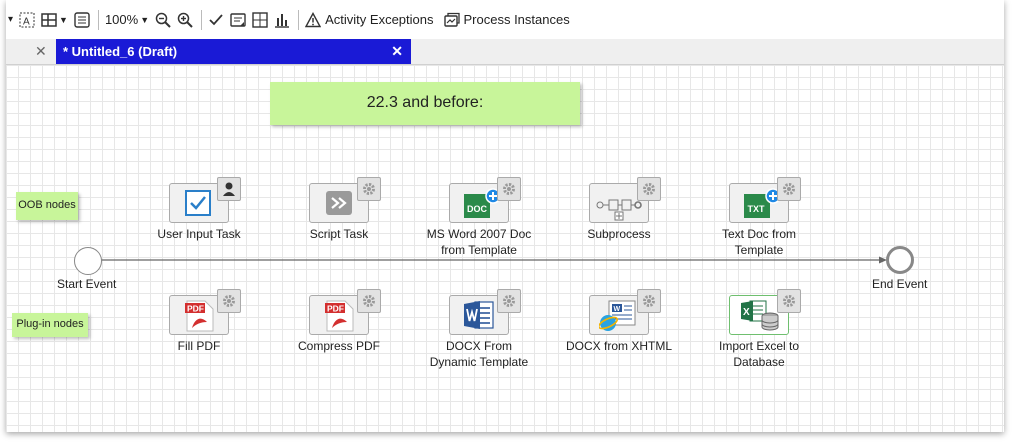 This screenshot has height=443, width=1012. Describe the element at coordinates (82, 20) in the screenshot. I see `properties-list-icon` at that location.